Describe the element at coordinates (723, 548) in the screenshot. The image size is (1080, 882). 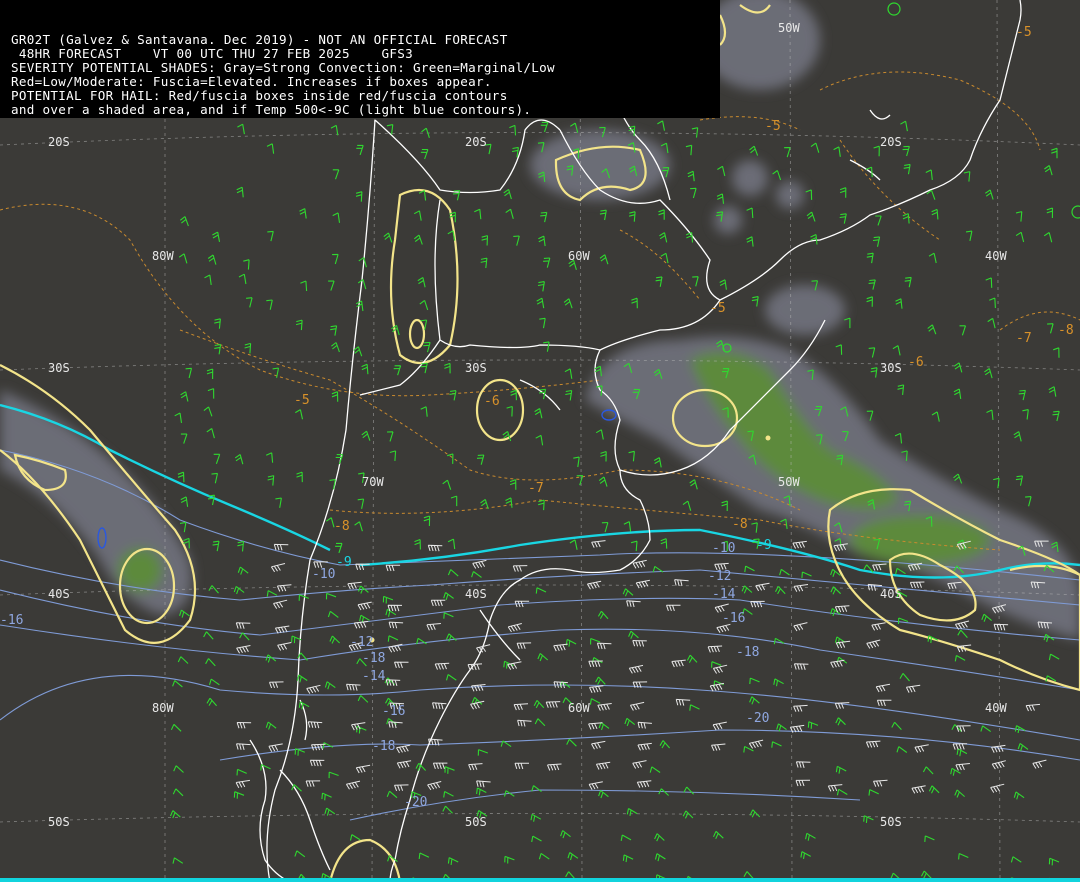
I see `temp-label: -10` at that location.